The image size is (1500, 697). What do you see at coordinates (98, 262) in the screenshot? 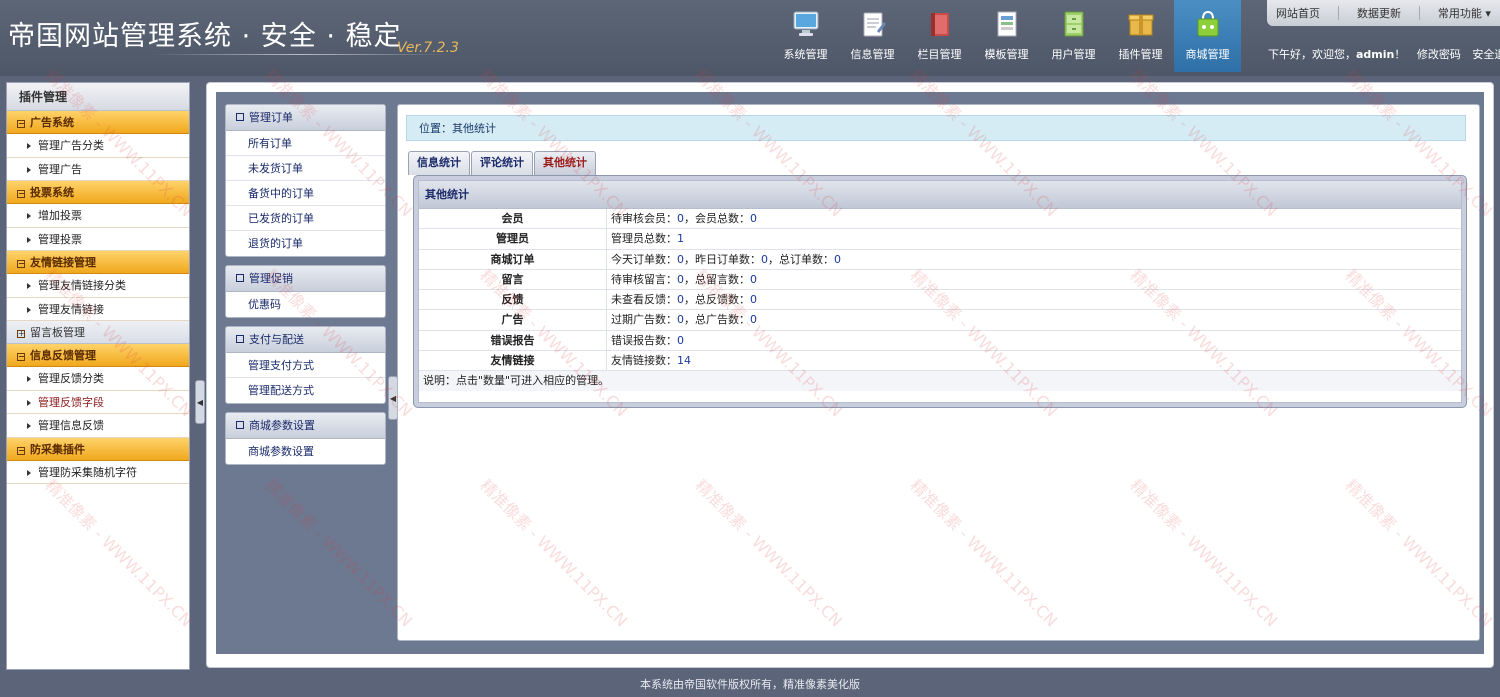
I see `sidebar-group: − 友情链接管理` at bounding box center [98, 262].